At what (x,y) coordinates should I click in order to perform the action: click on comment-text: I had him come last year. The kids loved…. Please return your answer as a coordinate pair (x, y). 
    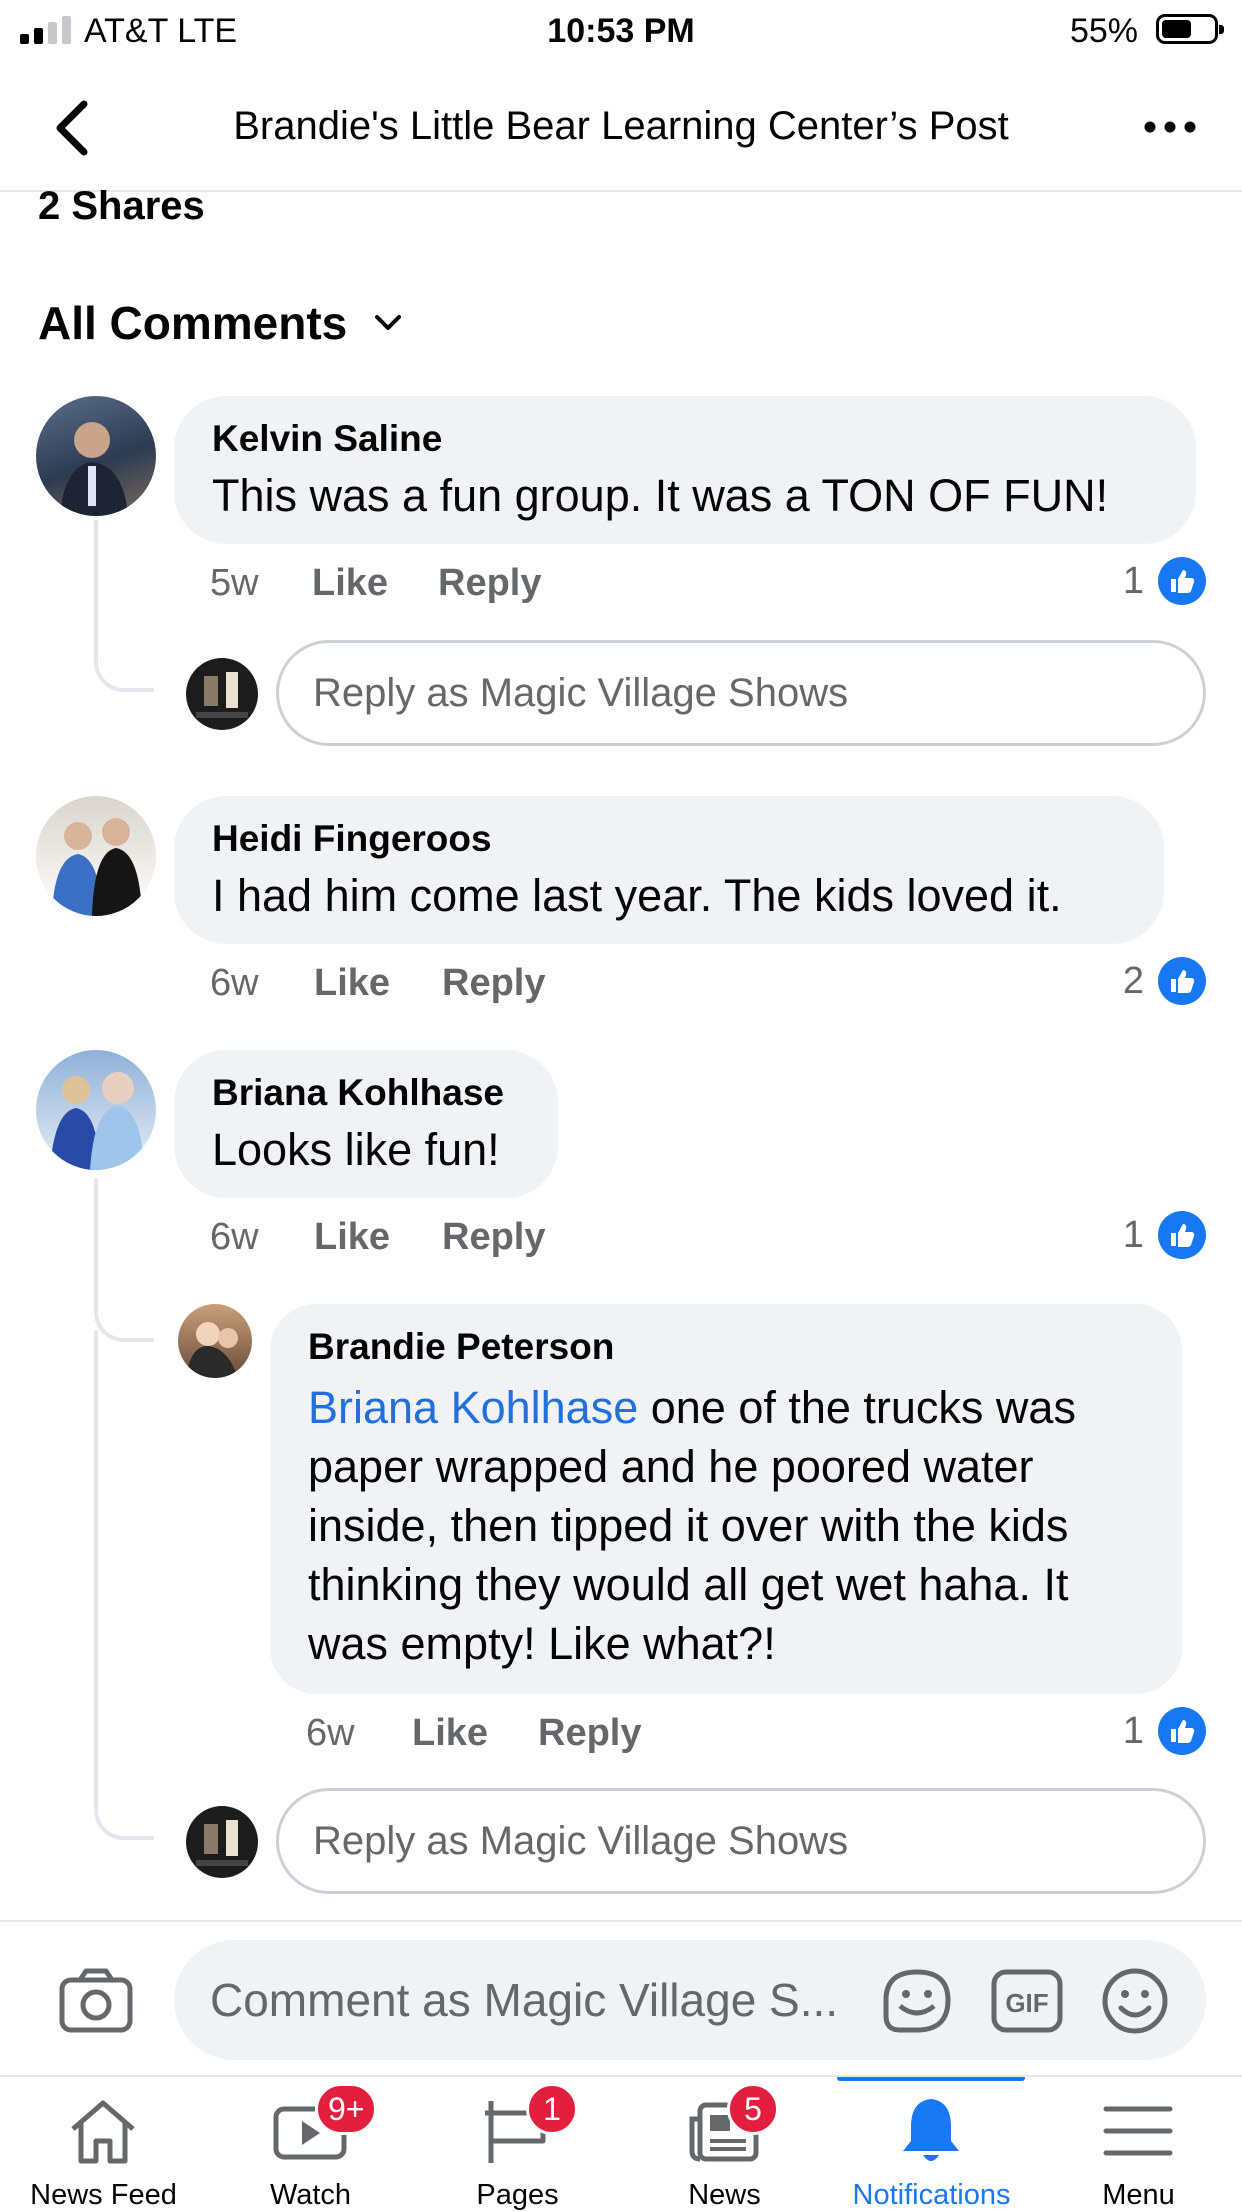
    Looking at the image, I should click on (637, 895).